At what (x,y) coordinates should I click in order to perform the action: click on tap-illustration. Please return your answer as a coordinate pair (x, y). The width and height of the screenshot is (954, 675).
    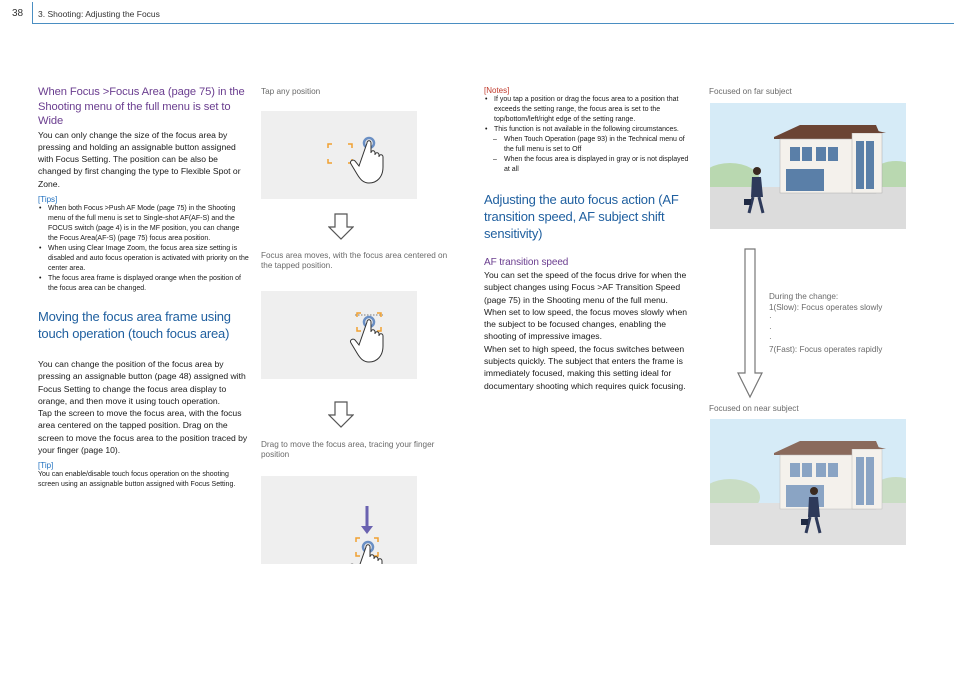
    Looking at the image, I should click on (355, 160).